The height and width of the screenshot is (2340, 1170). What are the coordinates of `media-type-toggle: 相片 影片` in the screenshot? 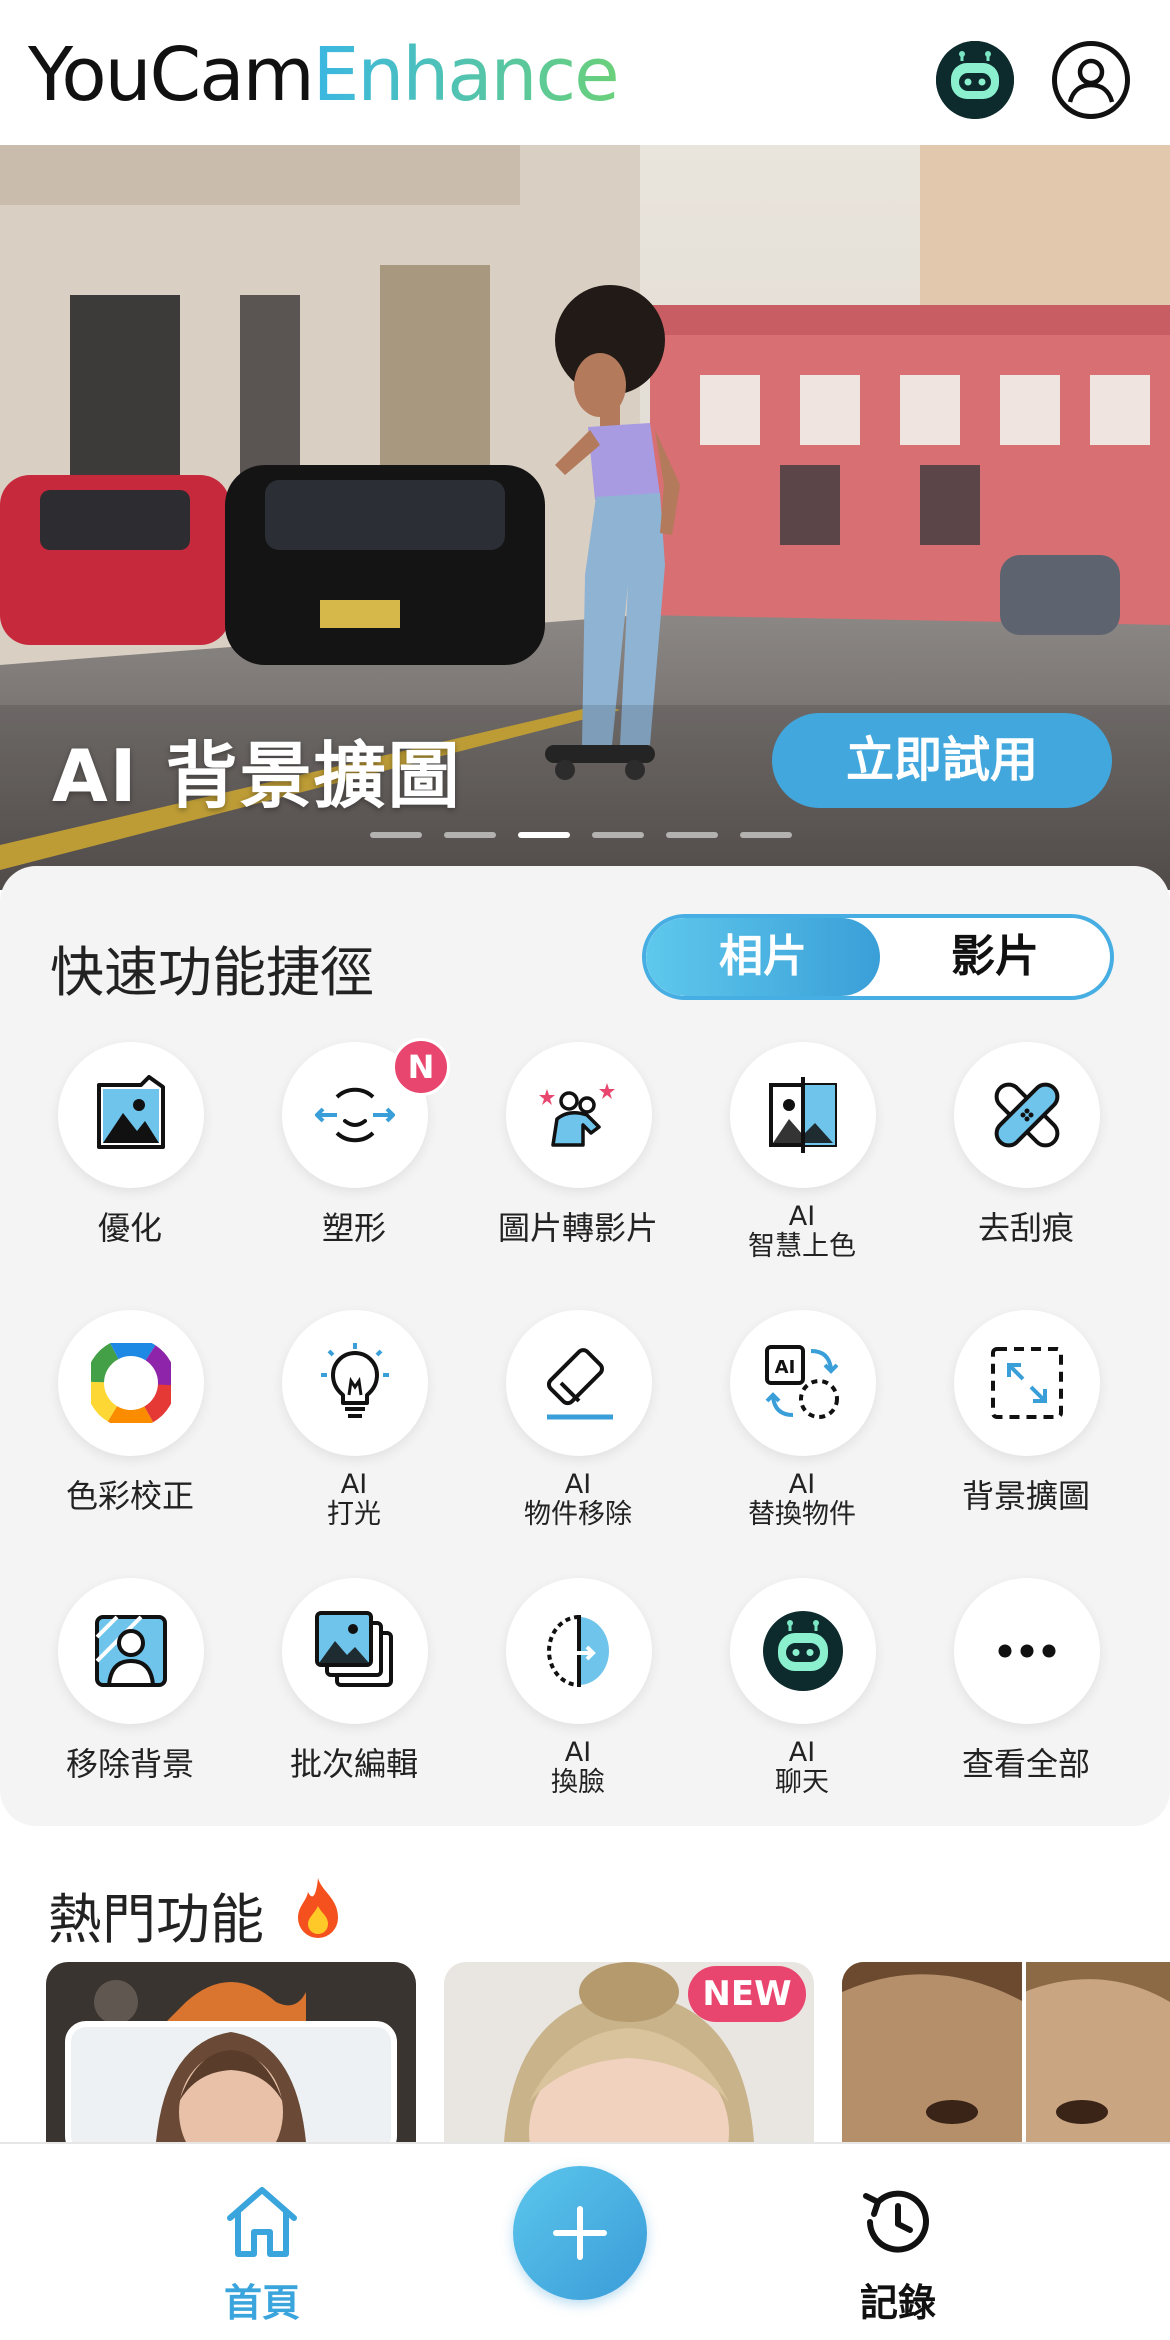 It's located at (878, 957).